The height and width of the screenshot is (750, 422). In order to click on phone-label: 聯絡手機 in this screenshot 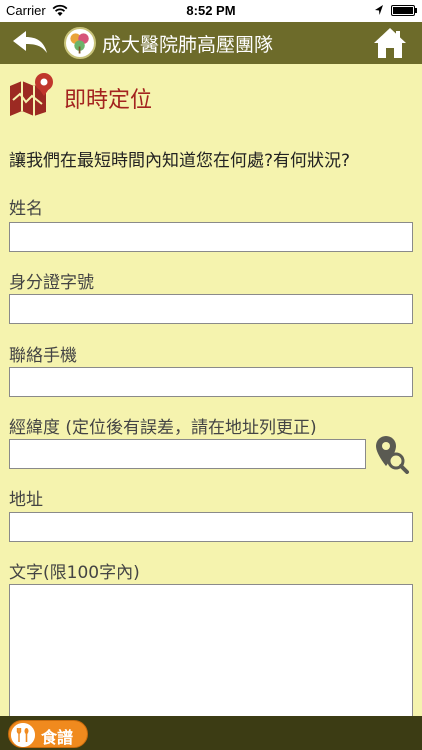, I will do `click(43, 356)`.